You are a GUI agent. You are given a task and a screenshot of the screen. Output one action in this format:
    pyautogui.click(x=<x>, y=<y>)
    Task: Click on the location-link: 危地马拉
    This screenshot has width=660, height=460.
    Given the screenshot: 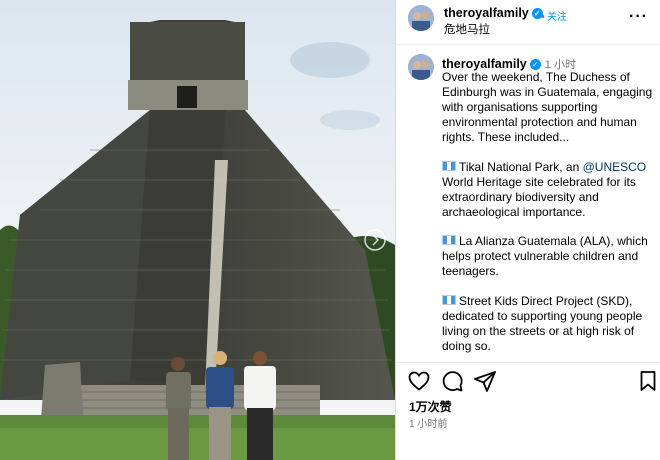 What is the action you would take?
    pyautogui.click(x=467, y=29)
    